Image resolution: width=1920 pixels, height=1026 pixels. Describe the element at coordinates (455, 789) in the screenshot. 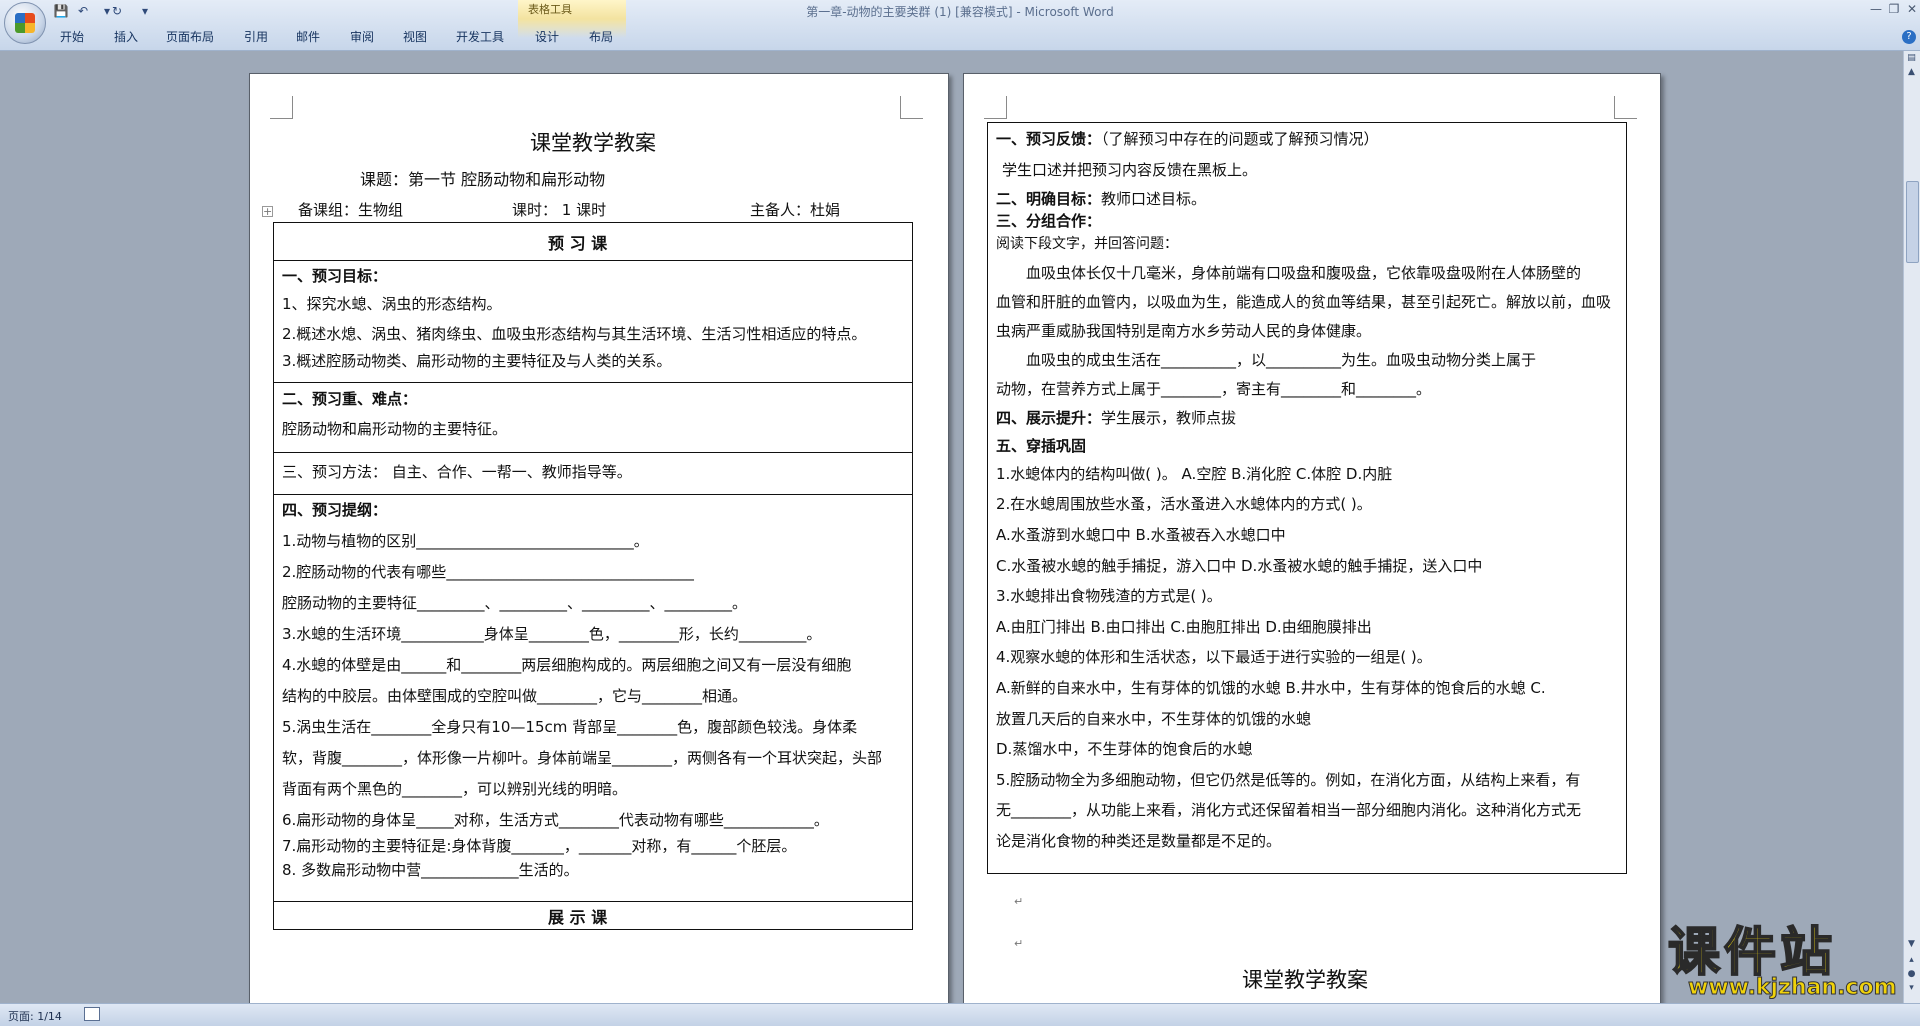

I see `outline-line: 背面有两个黑色的________，可以辨别光线的明暗。` at that location.